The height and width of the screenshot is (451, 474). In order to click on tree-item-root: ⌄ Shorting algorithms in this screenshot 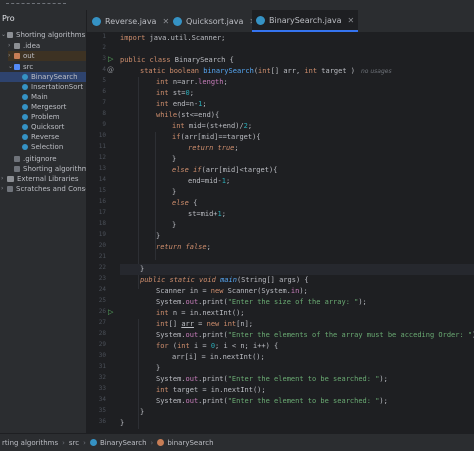, I will do `click(43, 35)`.